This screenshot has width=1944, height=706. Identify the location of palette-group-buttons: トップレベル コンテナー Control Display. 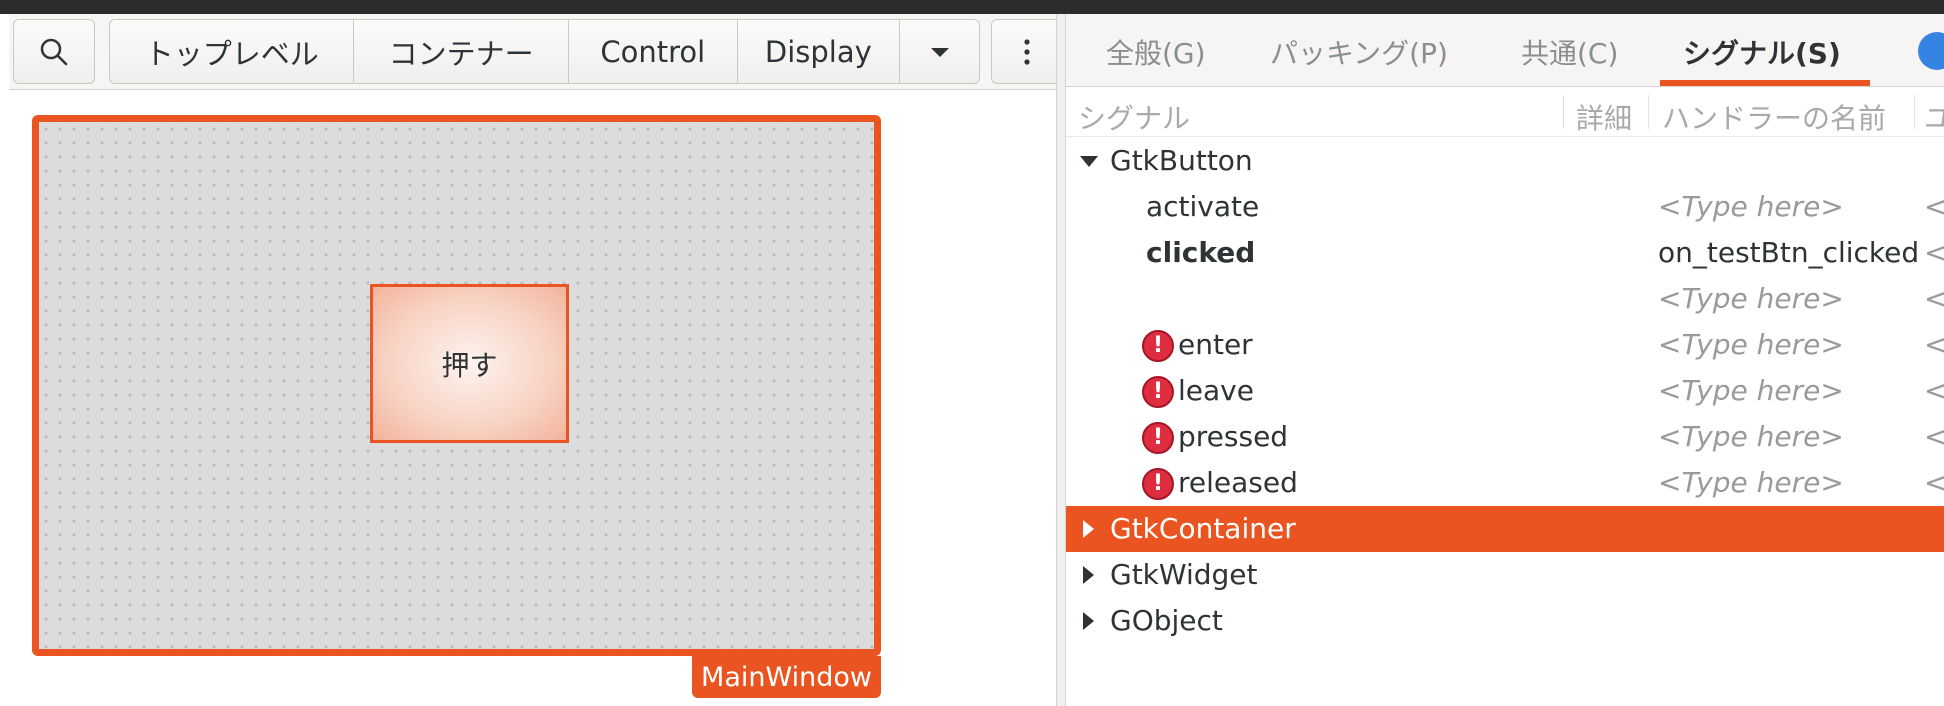
(544, 51).